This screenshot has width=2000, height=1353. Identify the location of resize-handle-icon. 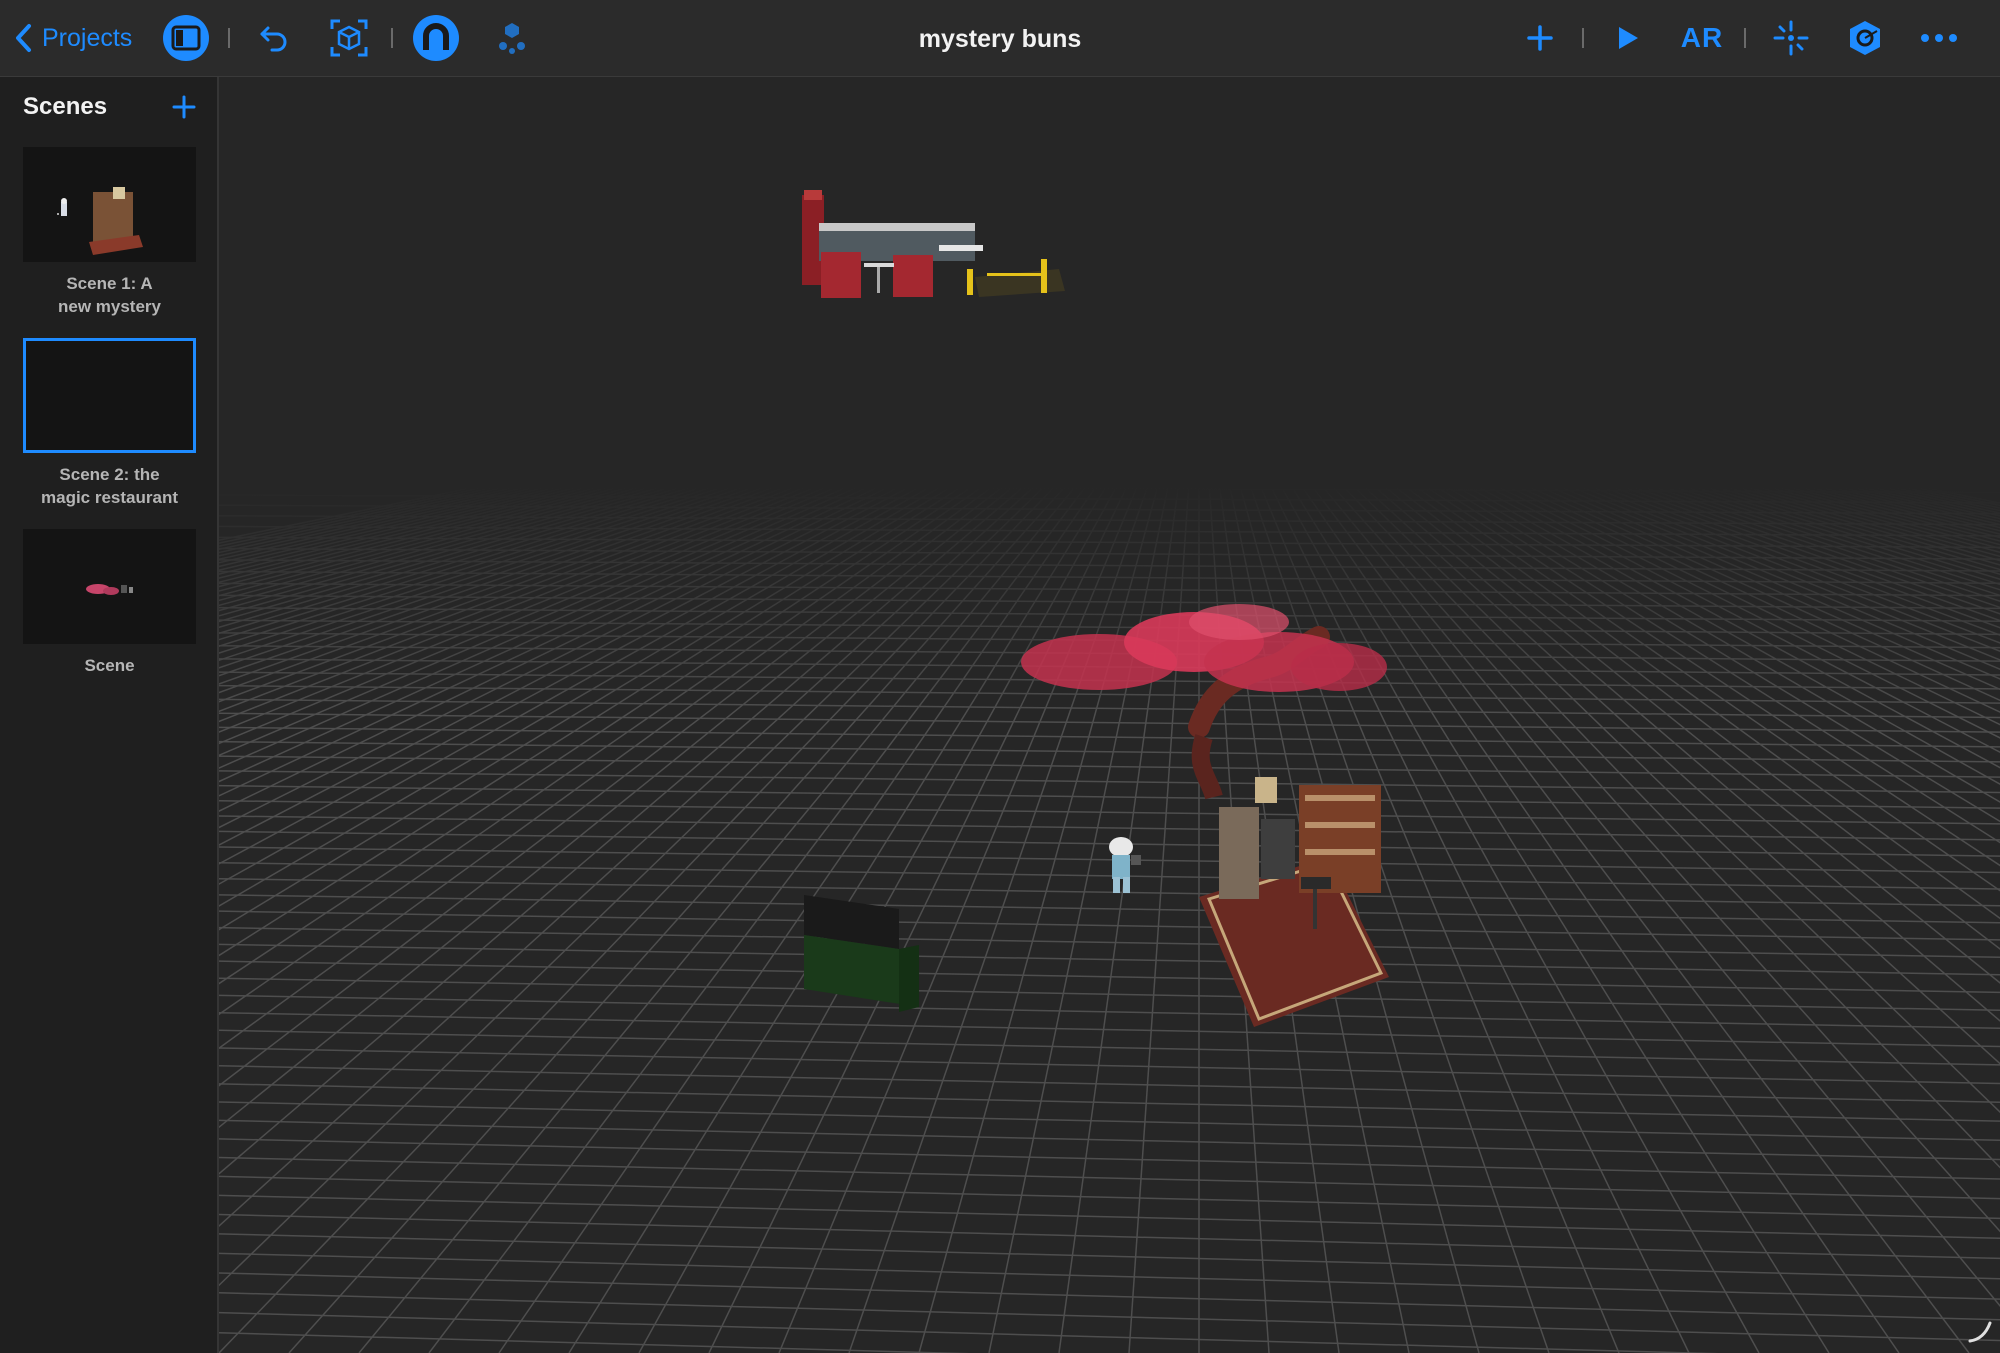
(1980, 1331).